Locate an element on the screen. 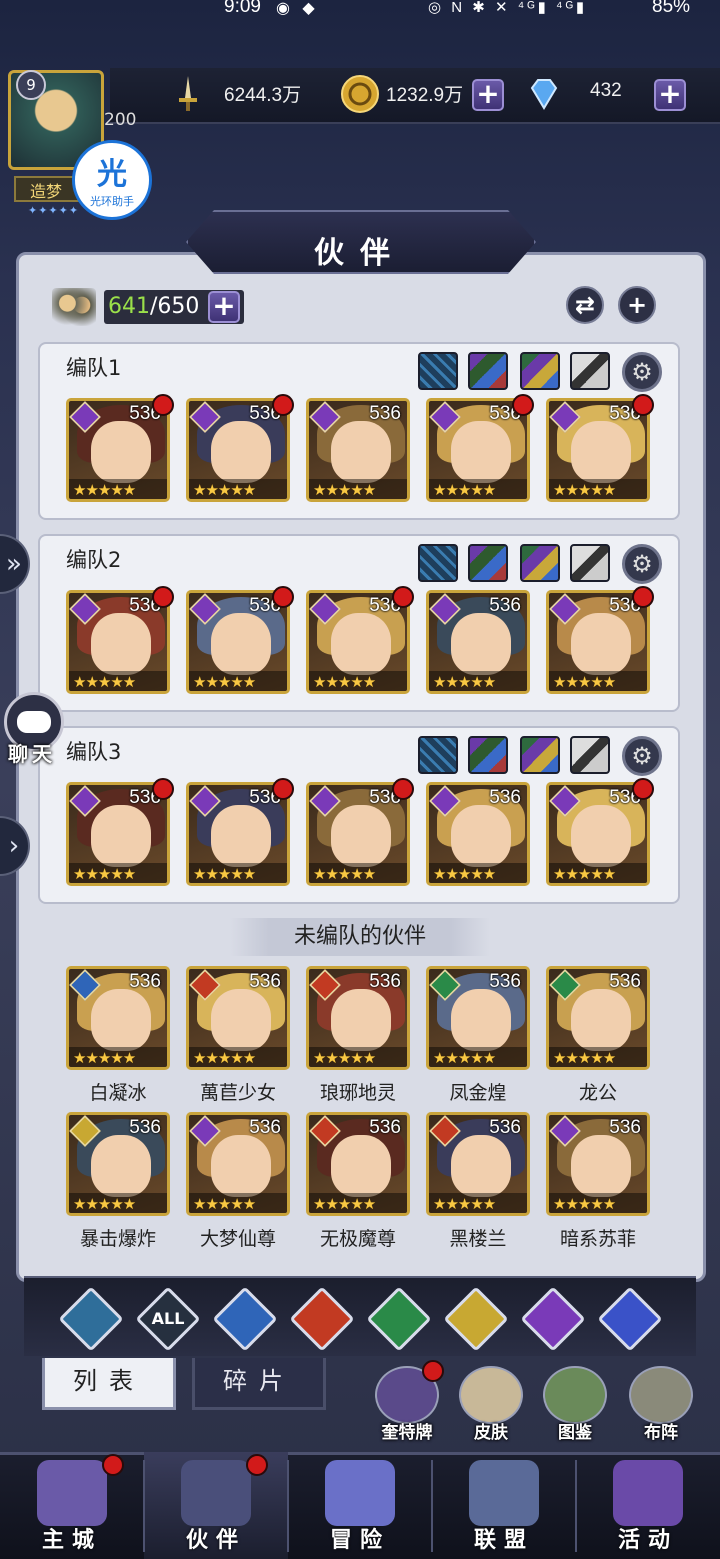  expand-capacity-button: + is located at coordinates (224, 307).